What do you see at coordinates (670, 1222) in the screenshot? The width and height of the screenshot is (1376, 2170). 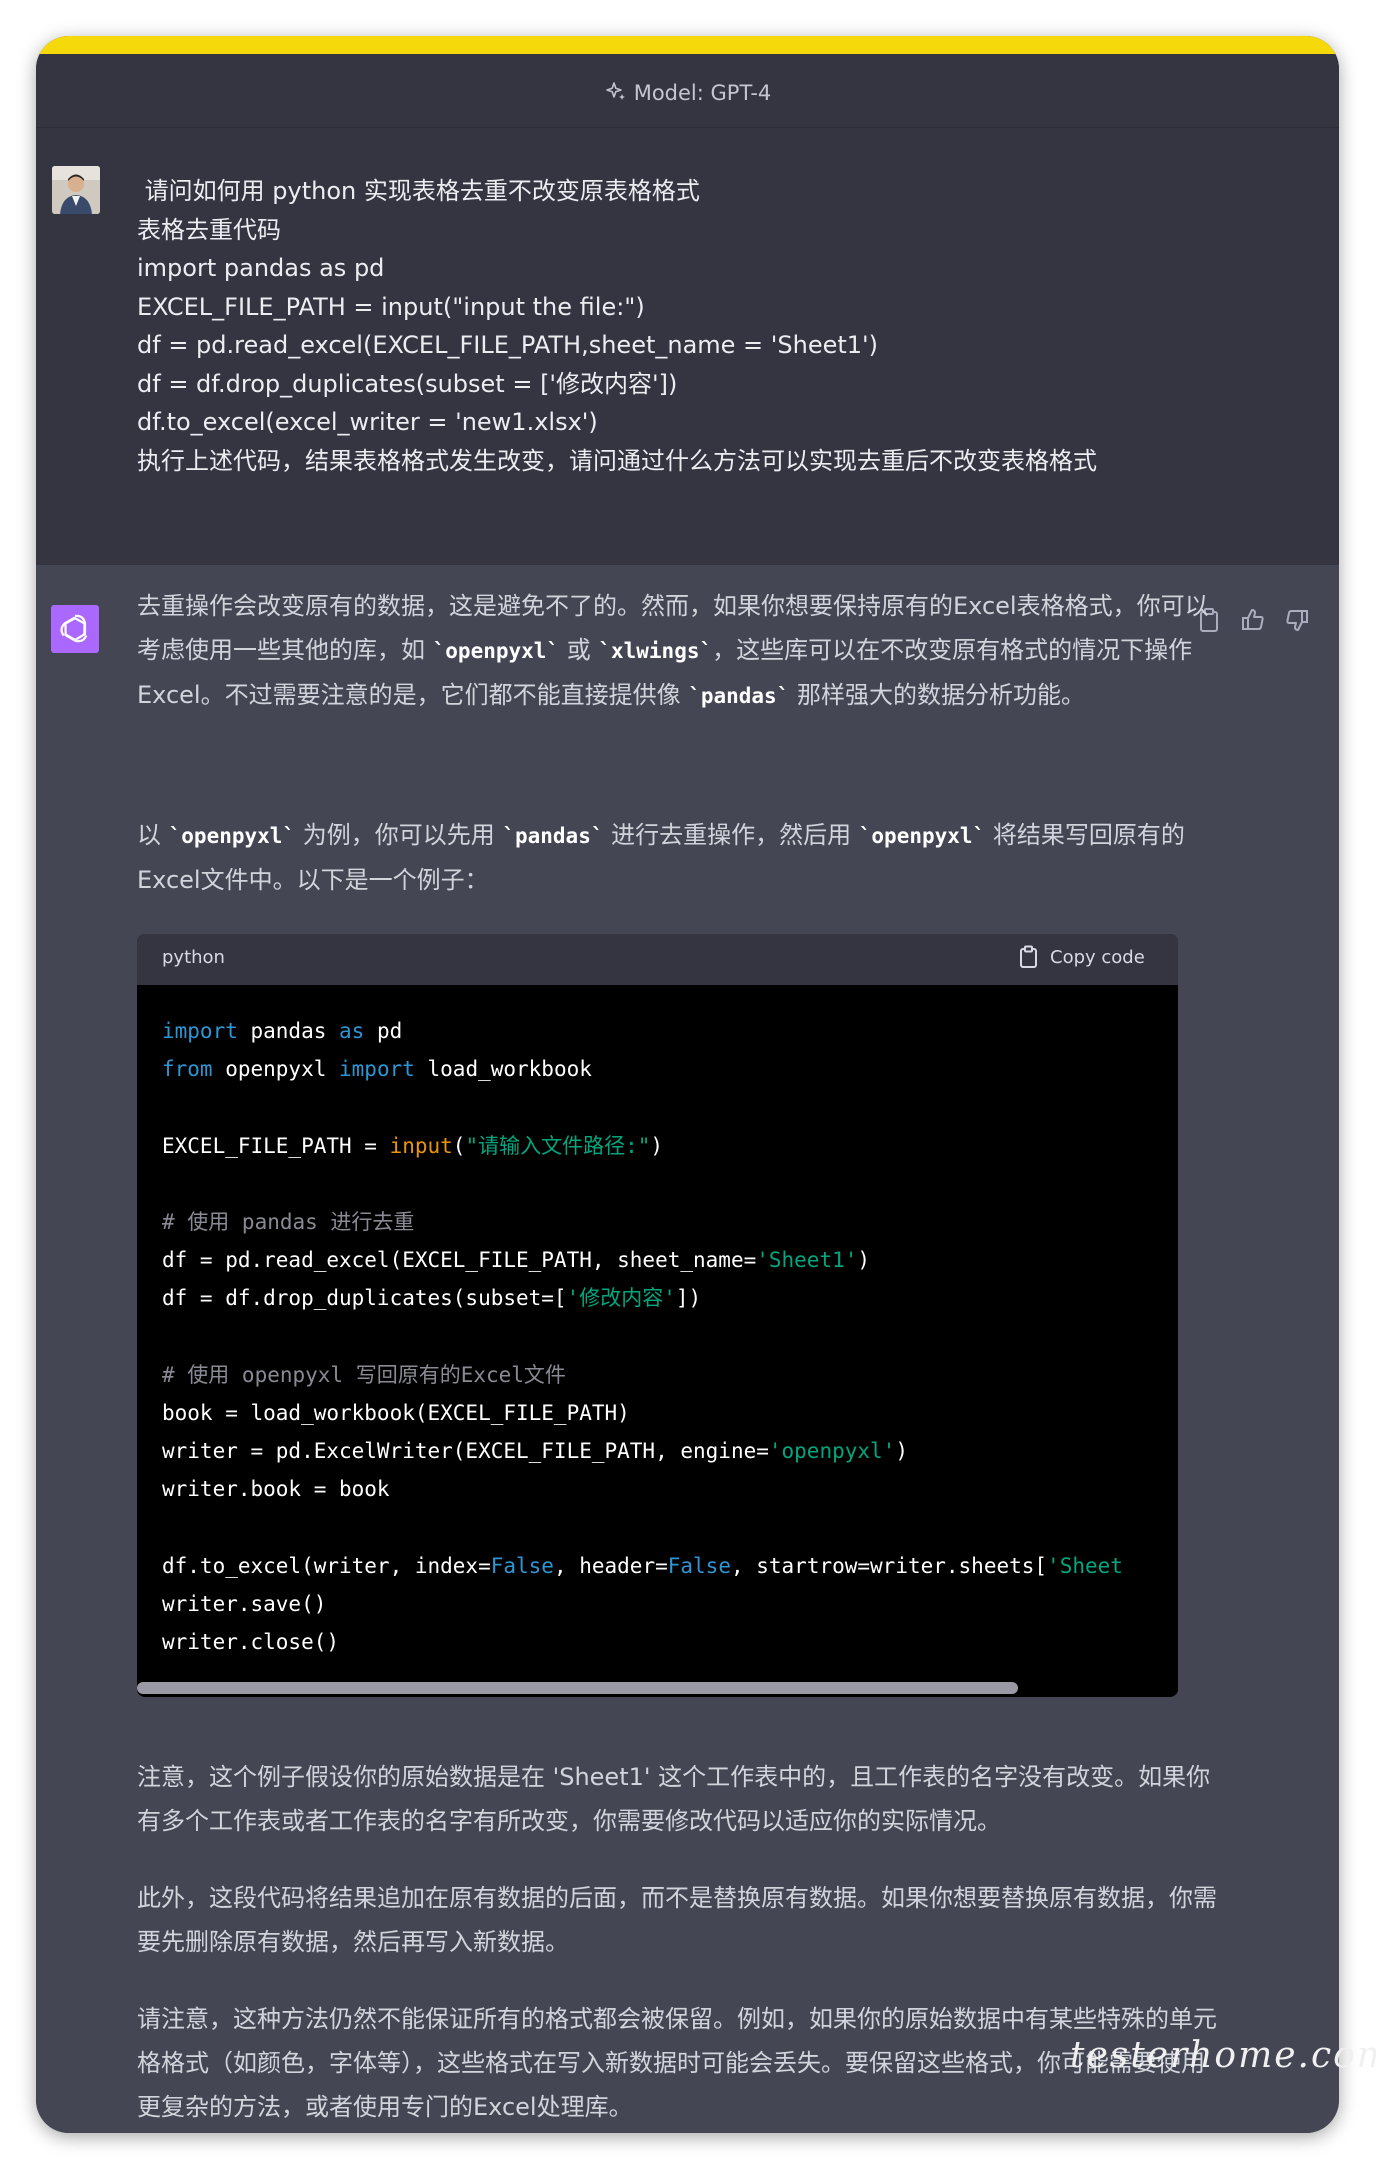 I see `code-line: # 使用 pandas 进行去重` at bounding box center [670, 1222].